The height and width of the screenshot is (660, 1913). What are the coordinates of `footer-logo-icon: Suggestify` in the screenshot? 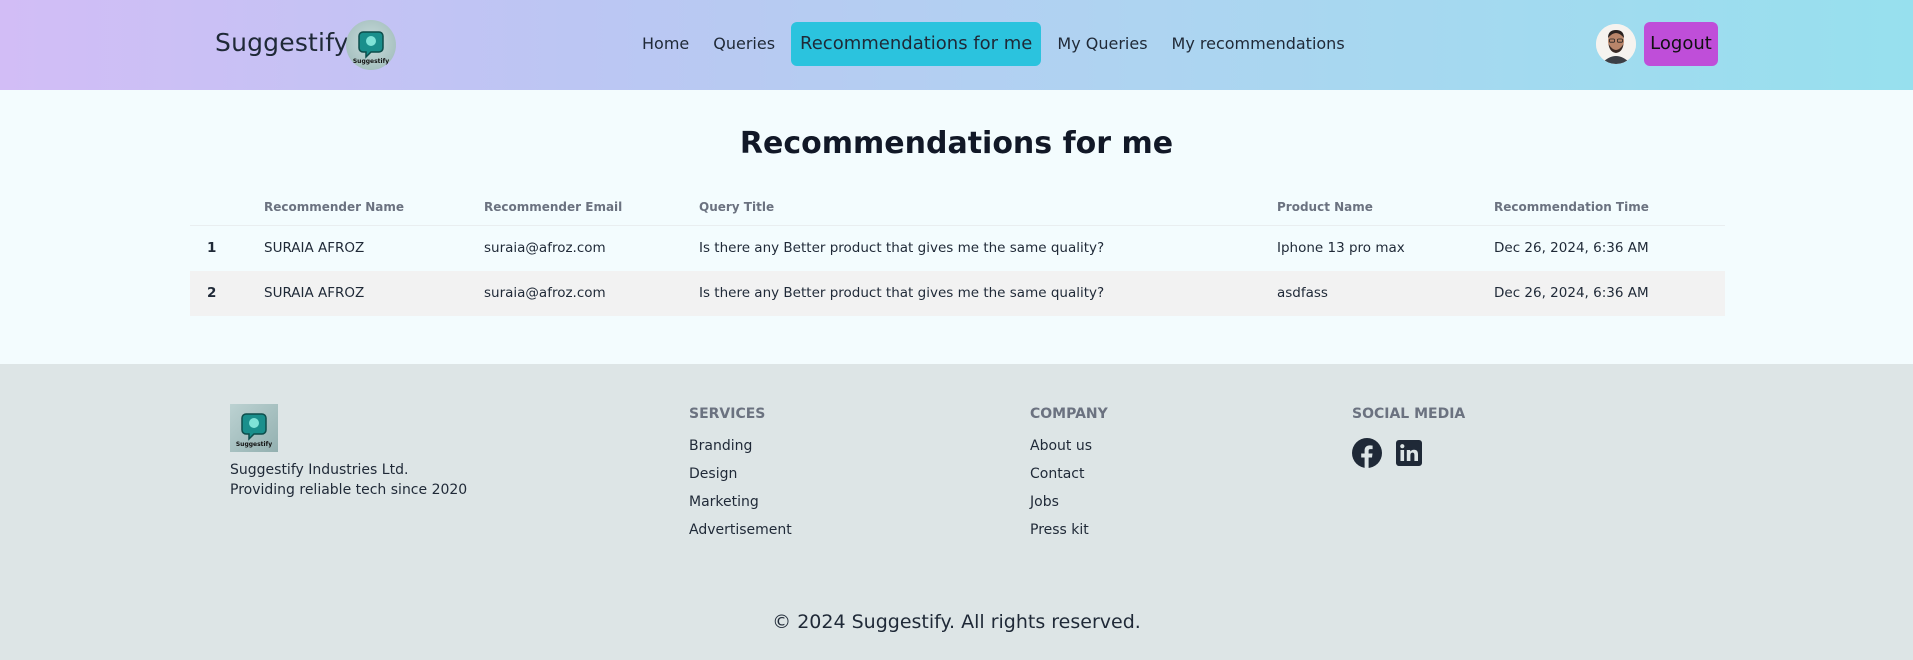 It's located at (254, 428).